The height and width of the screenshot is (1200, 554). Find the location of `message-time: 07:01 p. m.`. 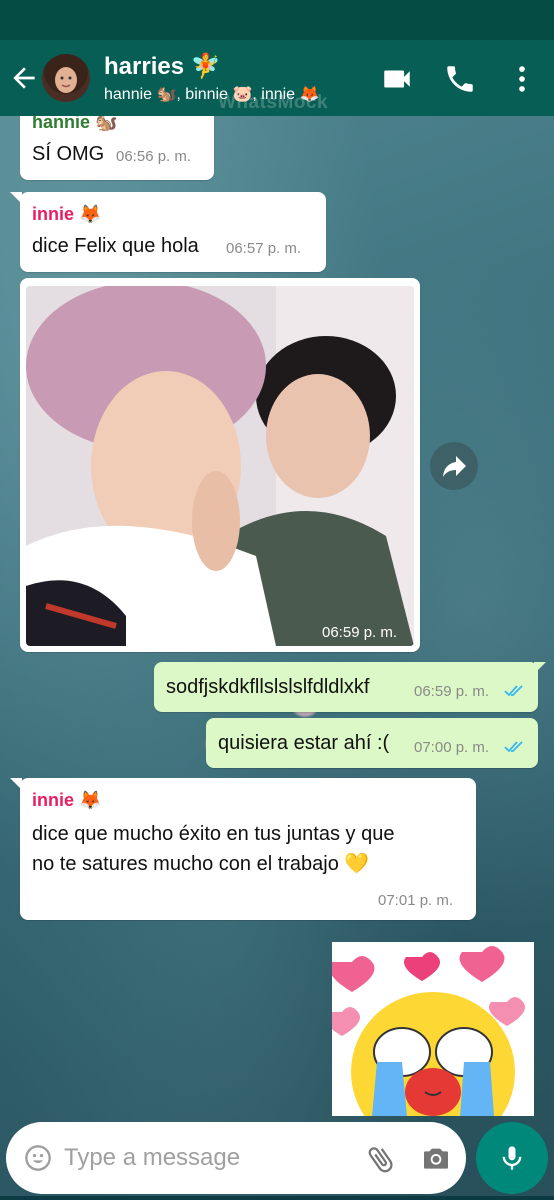

message-time: 07:01 p. m. is located at coordinates (416, 900).